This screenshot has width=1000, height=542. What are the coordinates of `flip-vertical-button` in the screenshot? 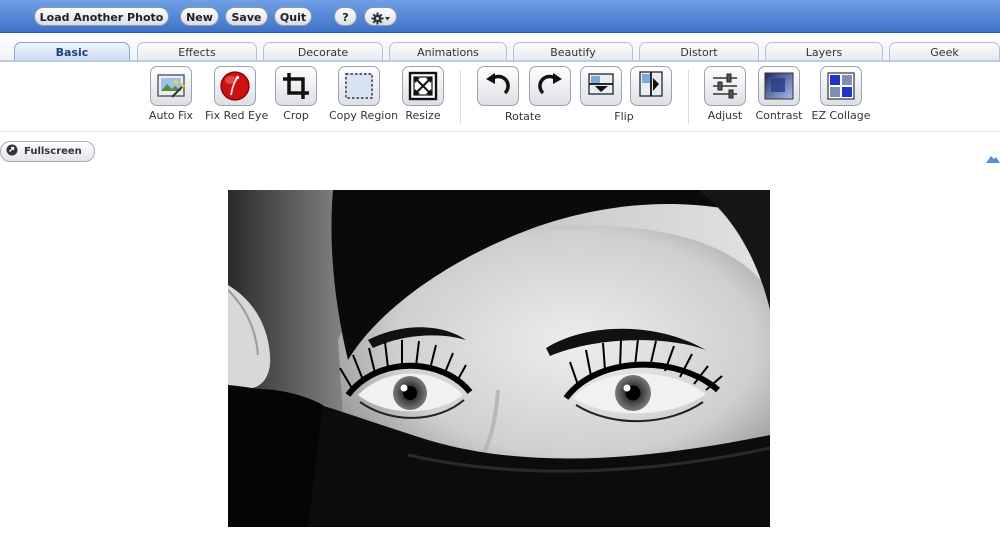 It's located at (651, 86).